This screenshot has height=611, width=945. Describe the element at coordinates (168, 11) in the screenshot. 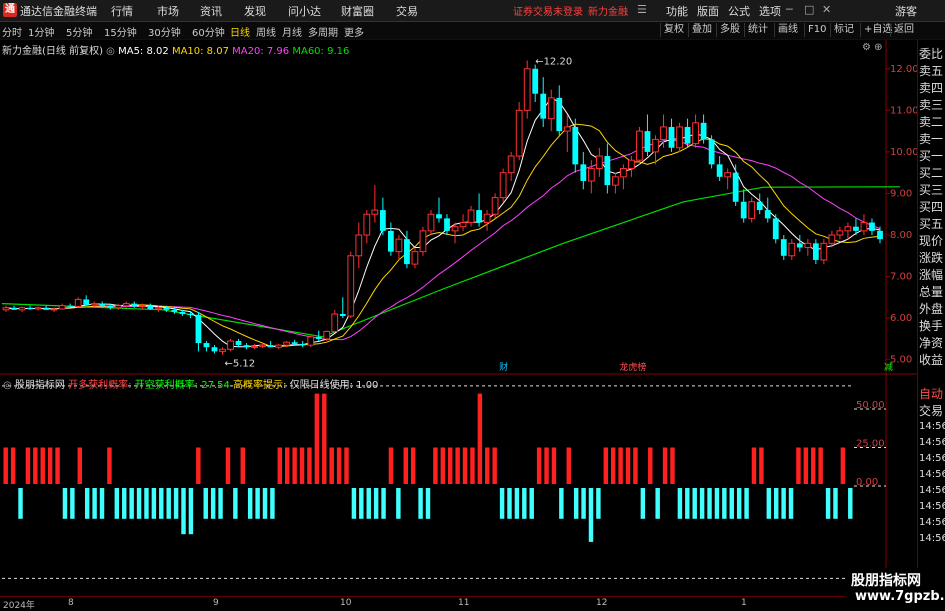

I see `menu-market: 市场` at that location.